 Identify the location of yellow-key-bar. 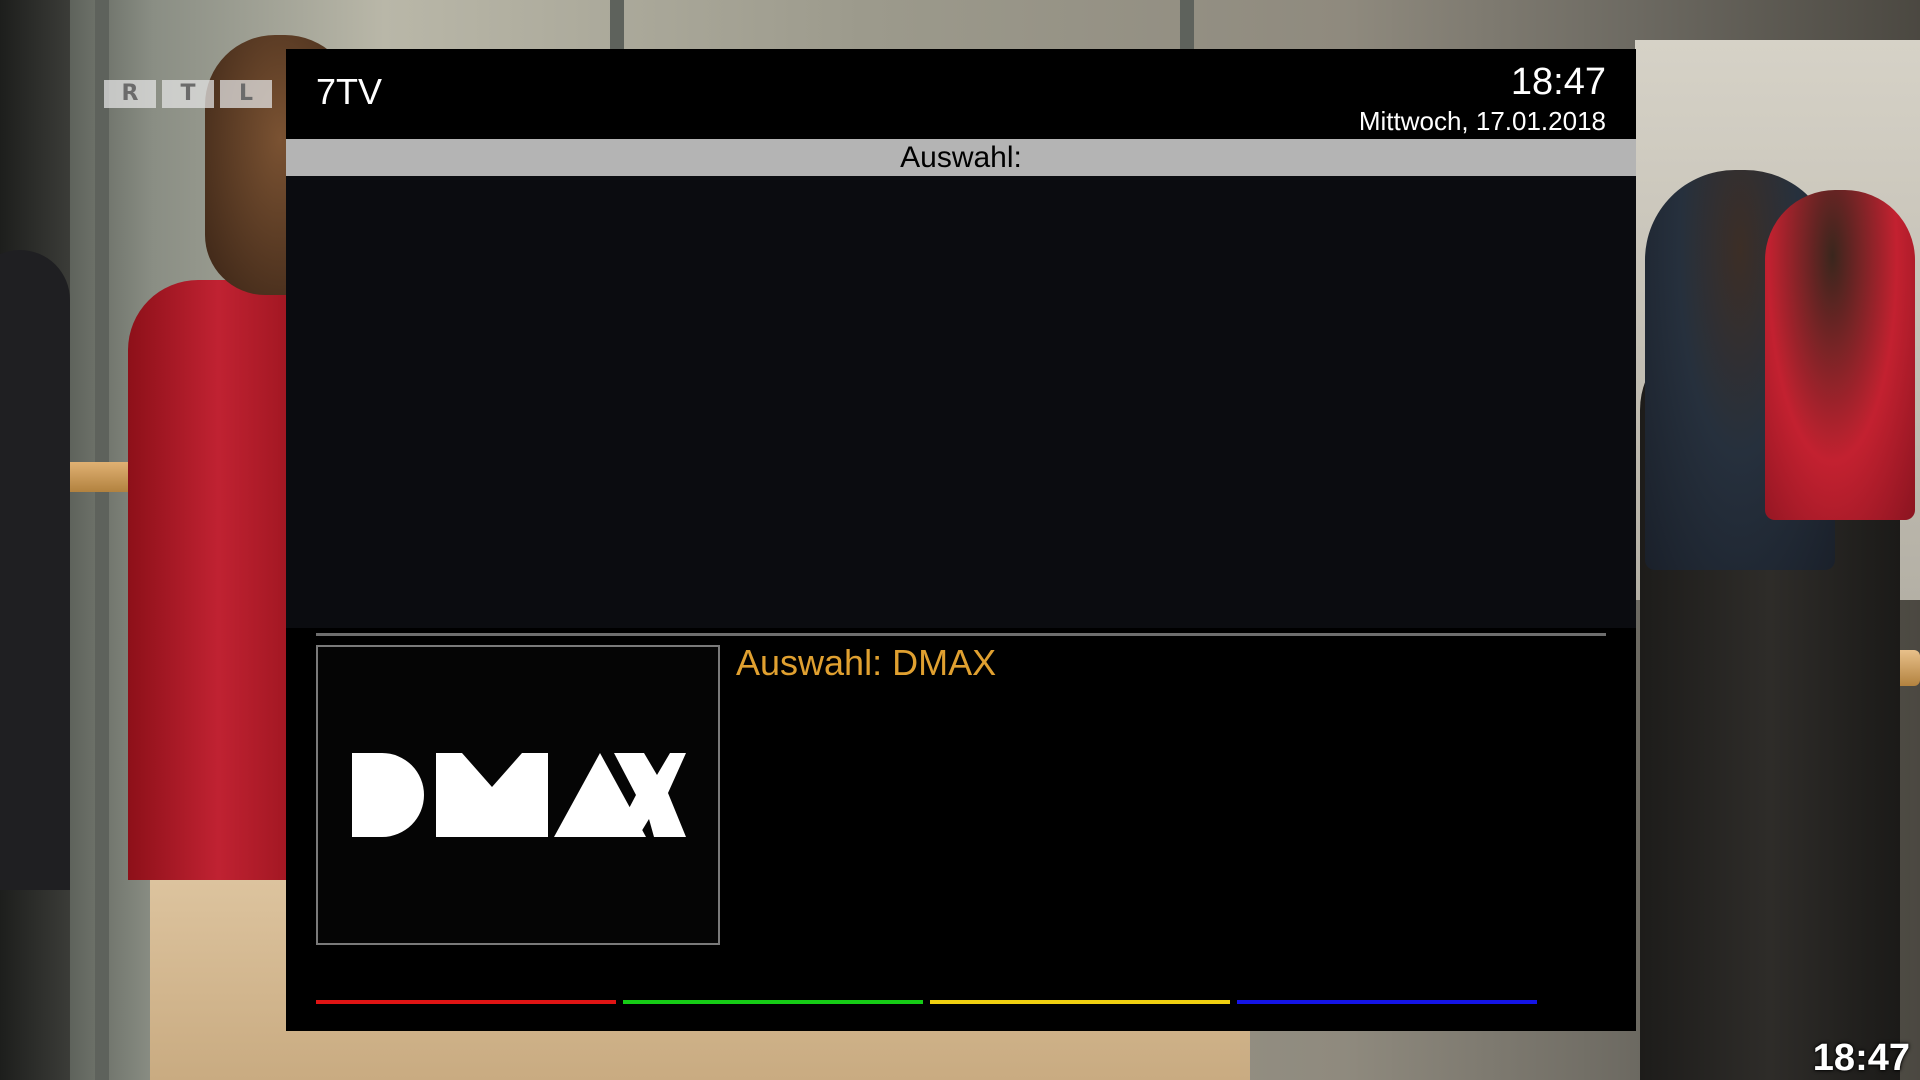
(1080, 1002).